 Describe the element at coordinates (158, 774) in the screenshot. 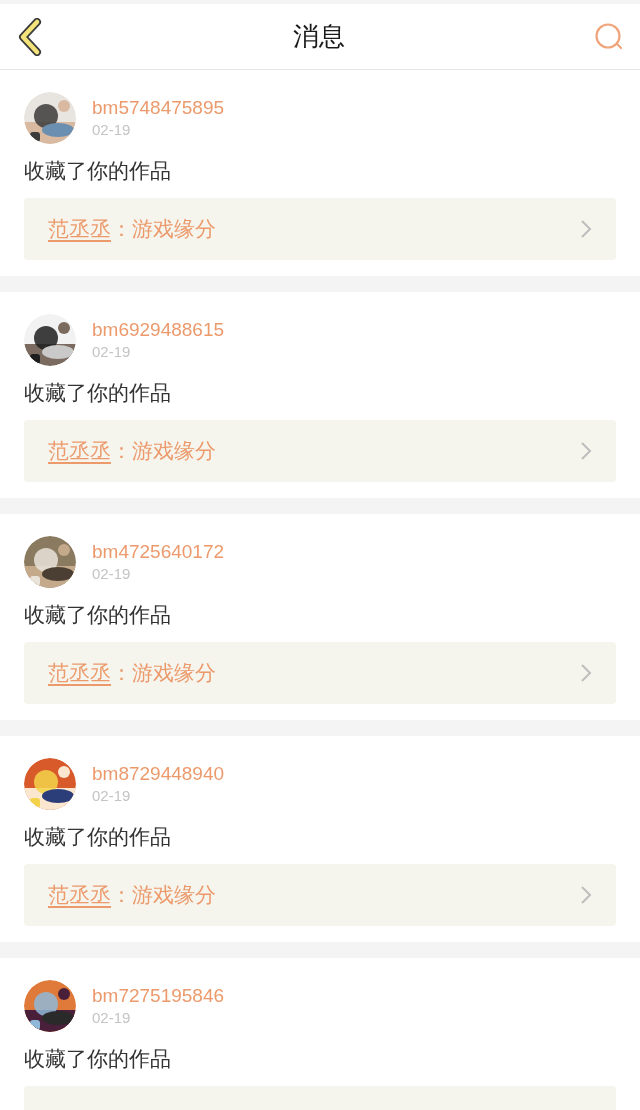

I see `username: bm8729448940` at that location.